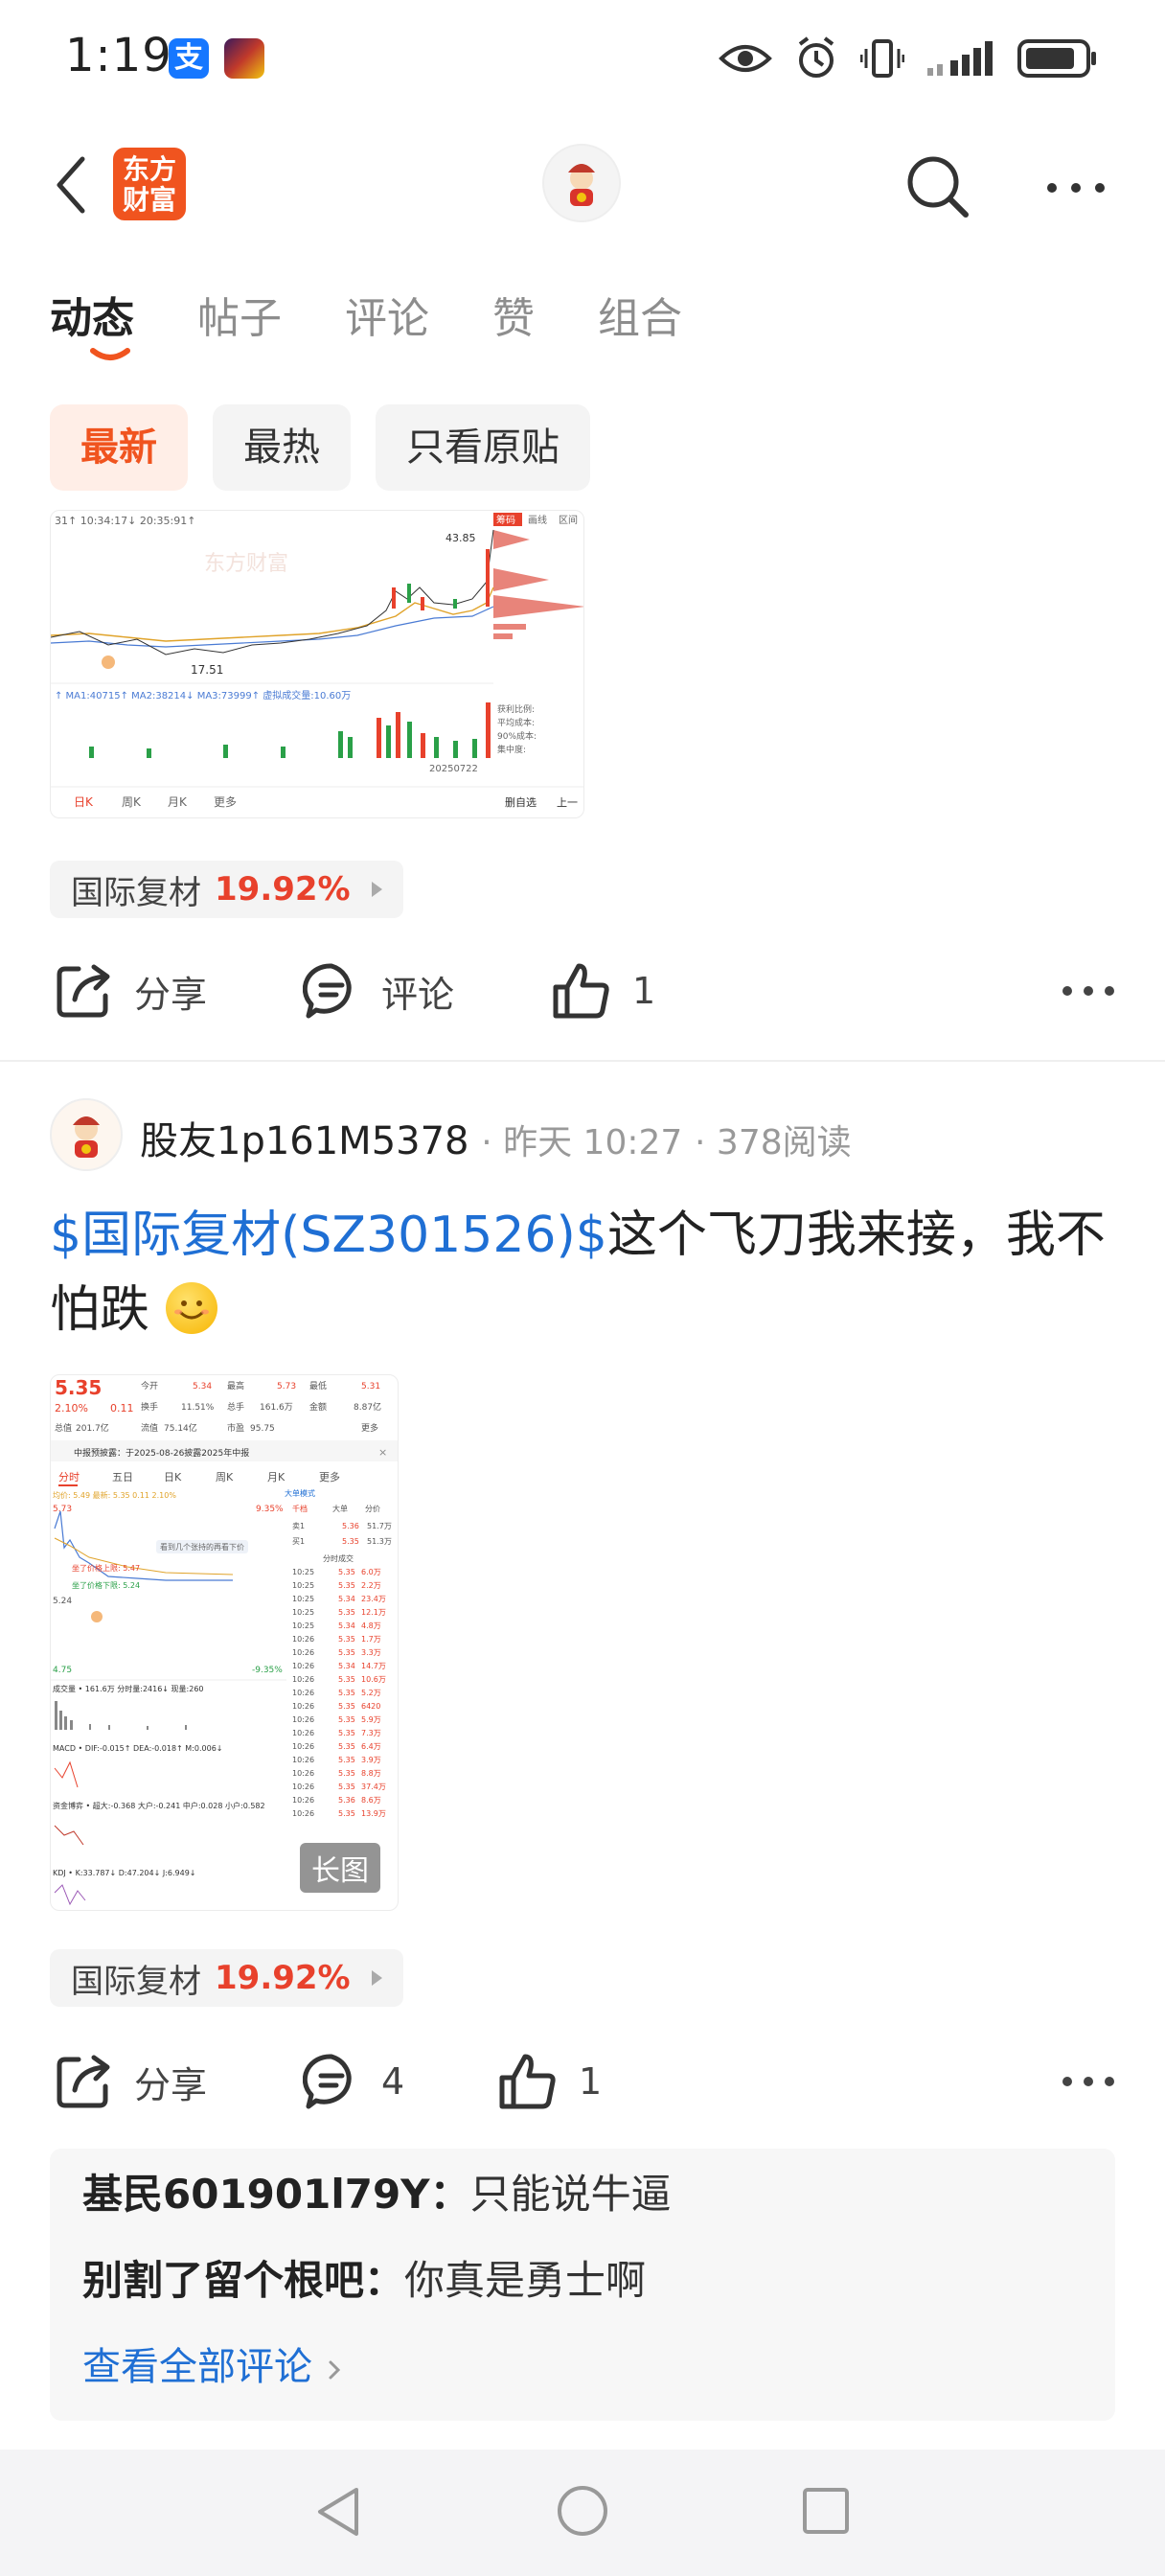 This screenshot has width=1165, height=2576. I want to click on chart-watermark: 东方财富, so click(246, 564).